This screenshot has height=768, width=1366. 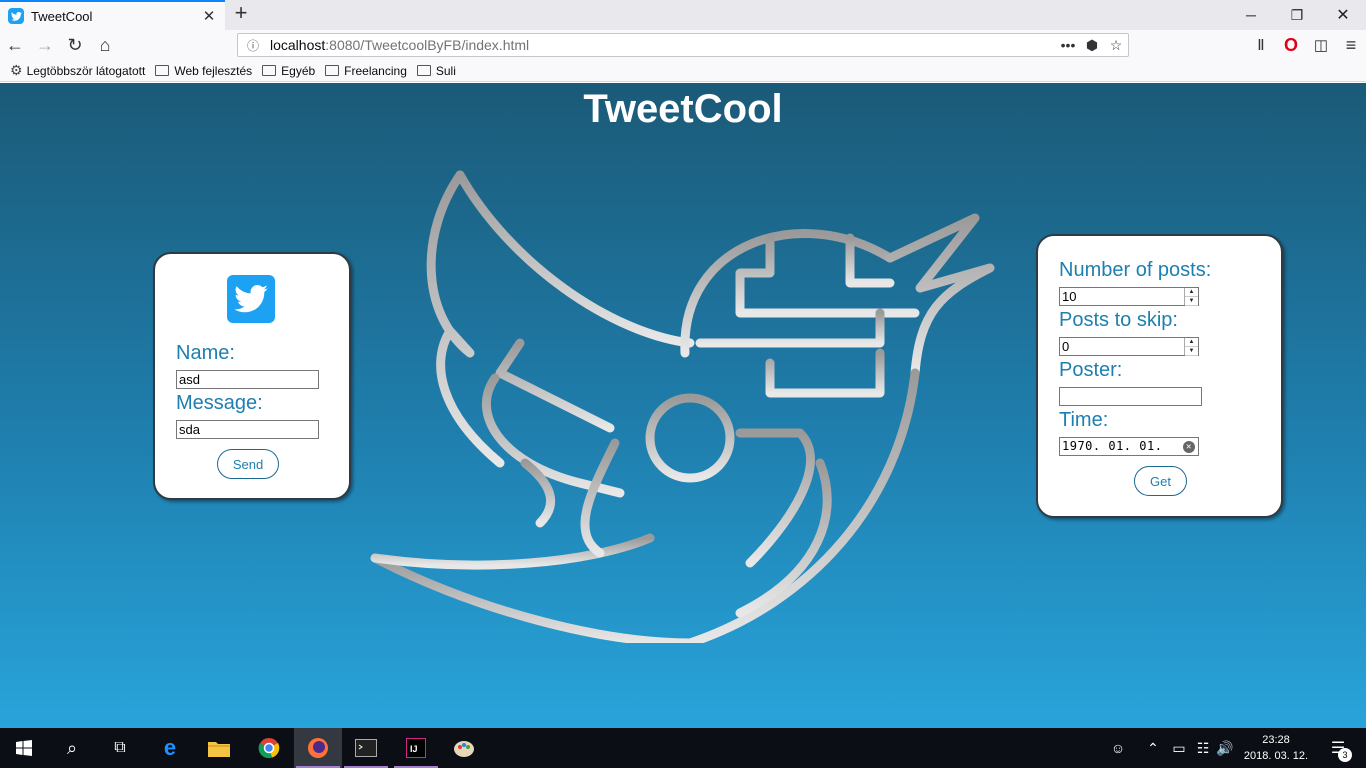 What do you see at coordinates (1189, 447) in the screenshot?
I see `clear-date-icon: ✕` at bounding box center [1189, 447].